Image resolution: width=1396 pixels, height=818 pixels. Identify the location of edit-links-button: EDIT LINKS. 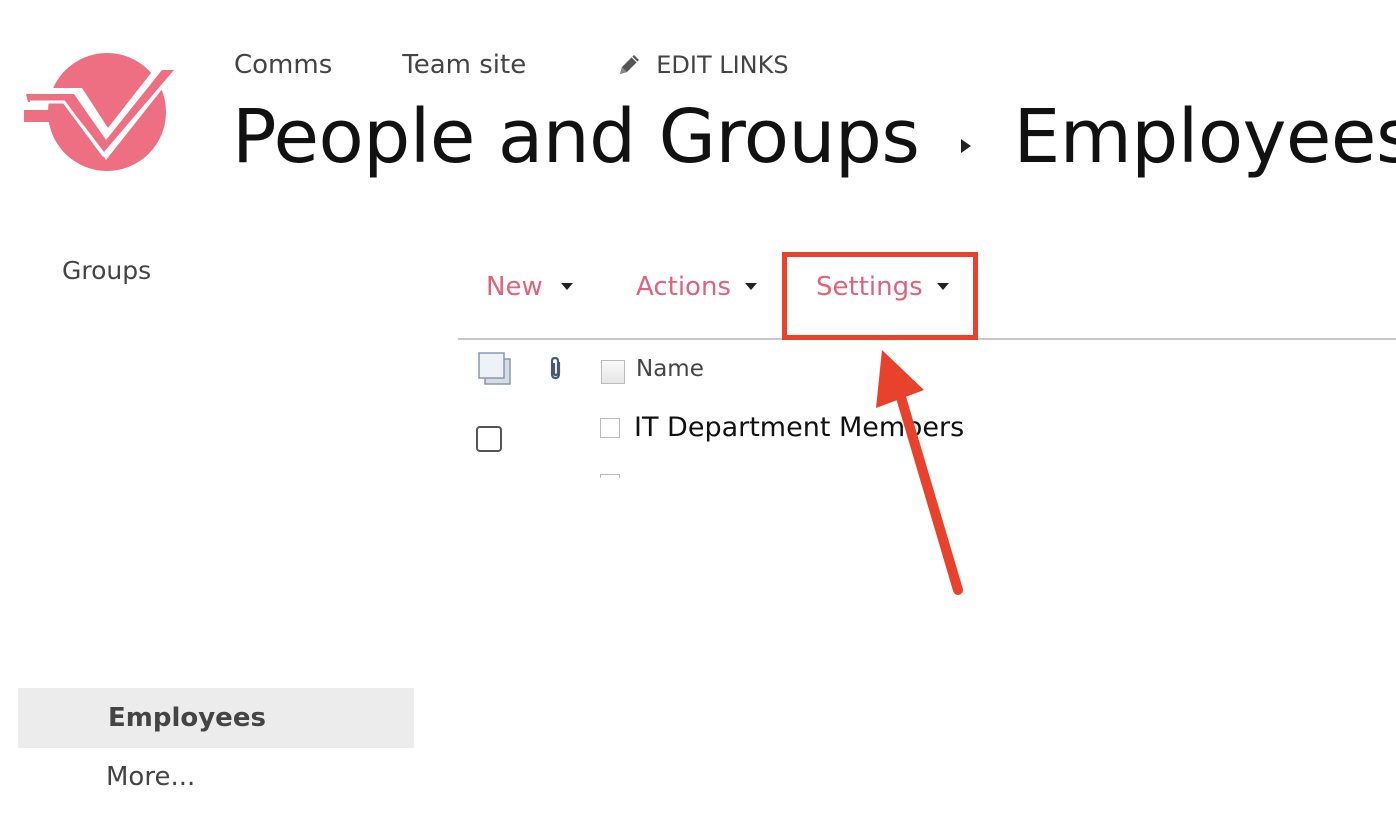
(701, 65).